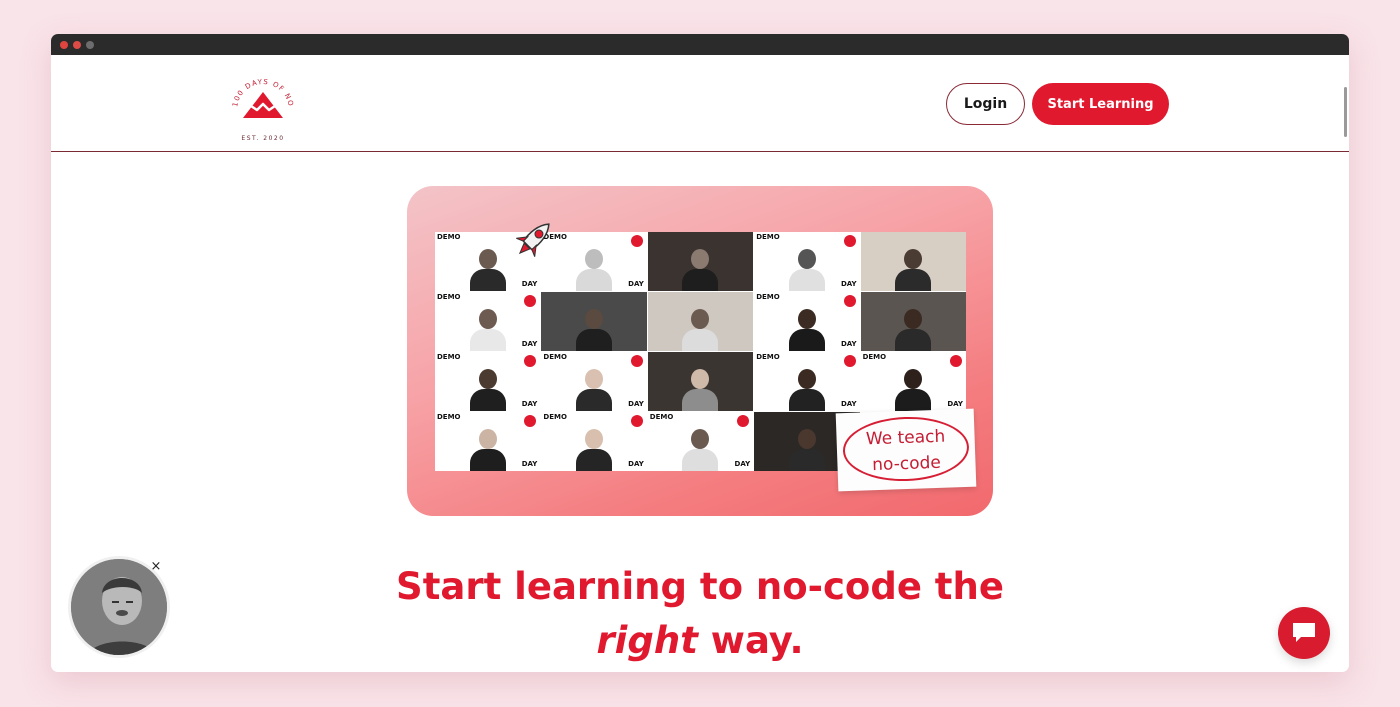 The image size is (1400, 707). I want to click on chat-button, so click(1304, 633).